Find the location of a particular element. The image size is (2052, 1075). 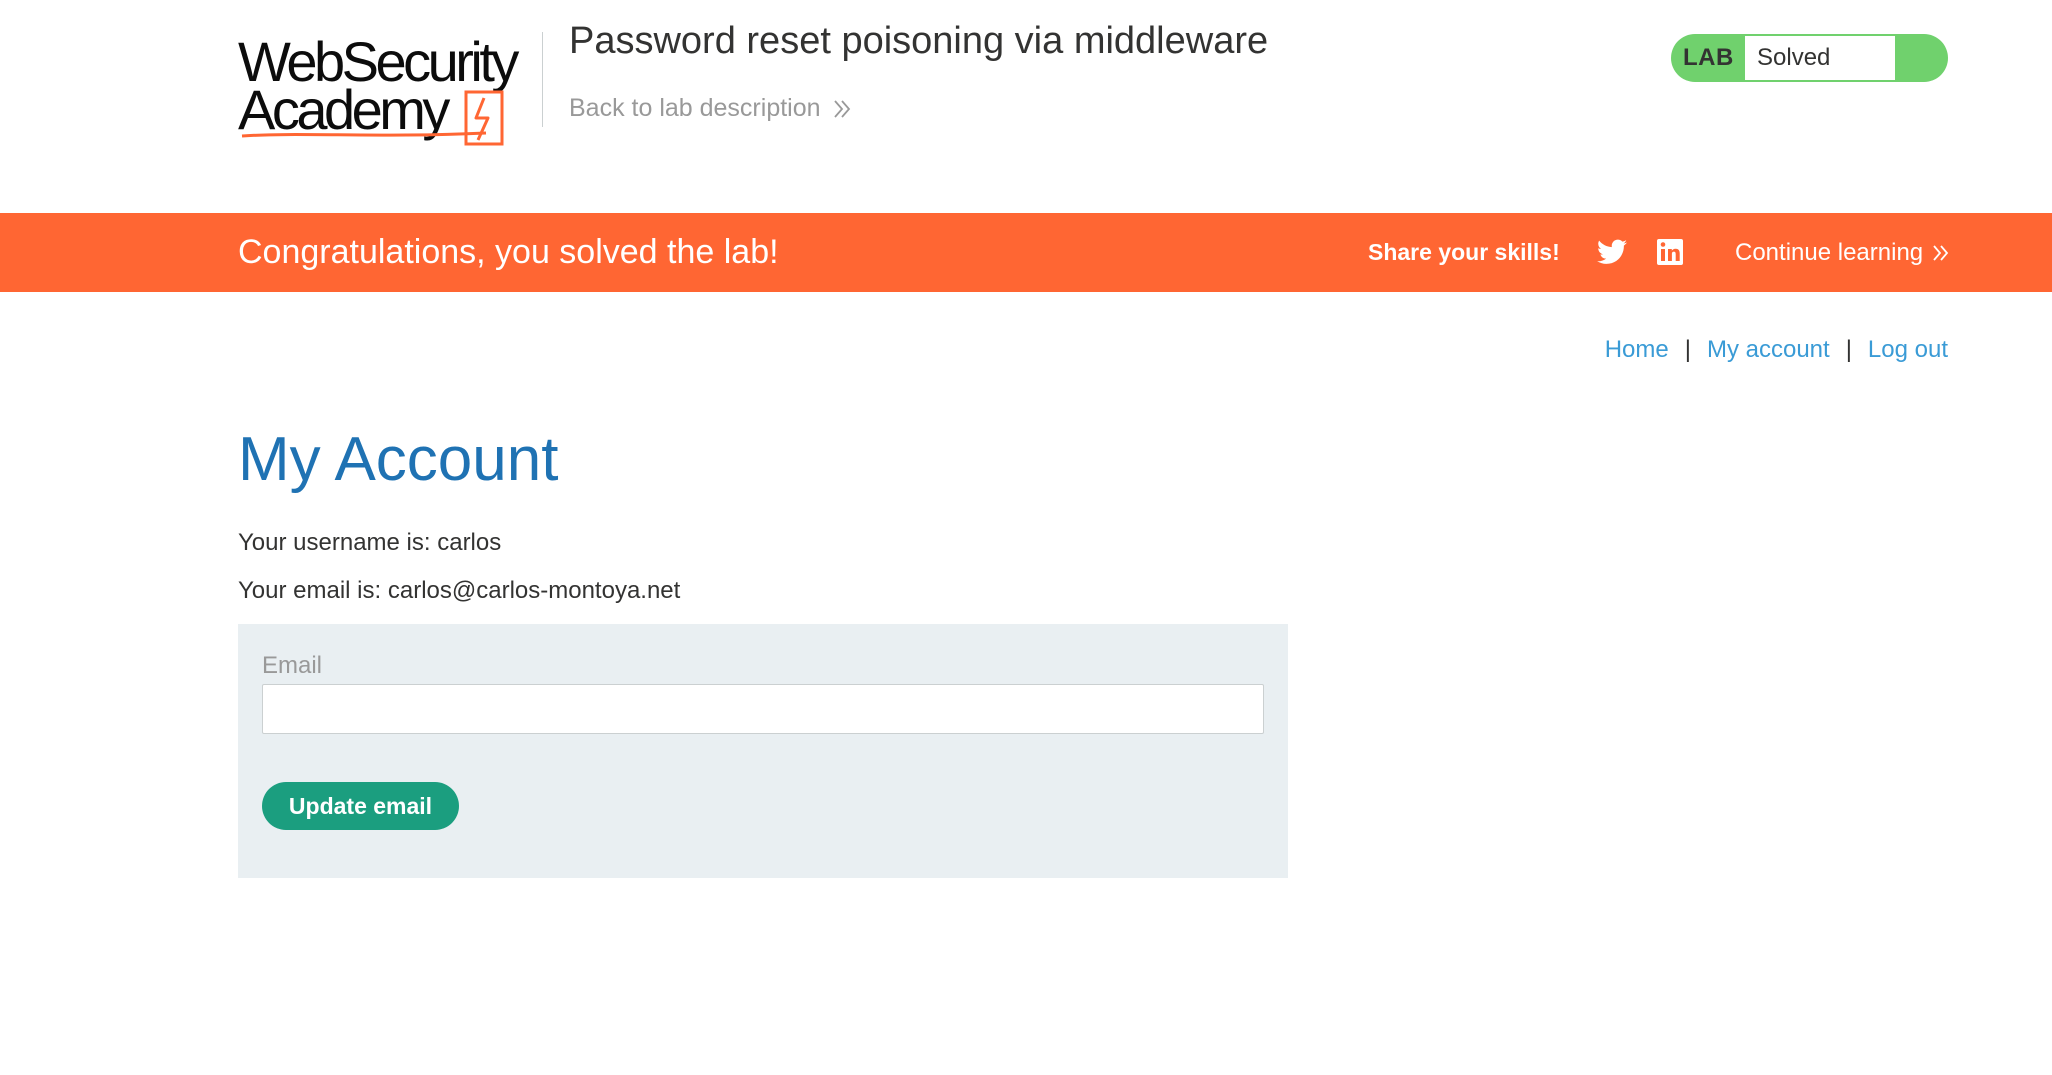

nav-my-account-link: My account is located at coordinates (1768, 350).